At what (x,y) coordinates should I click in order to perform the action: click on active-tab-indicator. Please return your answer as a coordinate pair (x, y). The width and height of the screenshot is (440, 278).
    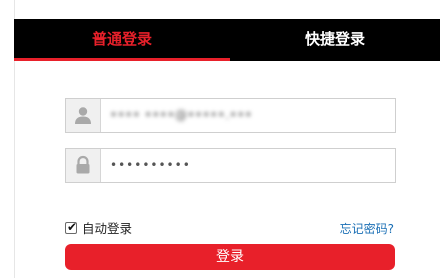
    Looking at the image, I should click on (122, 59).